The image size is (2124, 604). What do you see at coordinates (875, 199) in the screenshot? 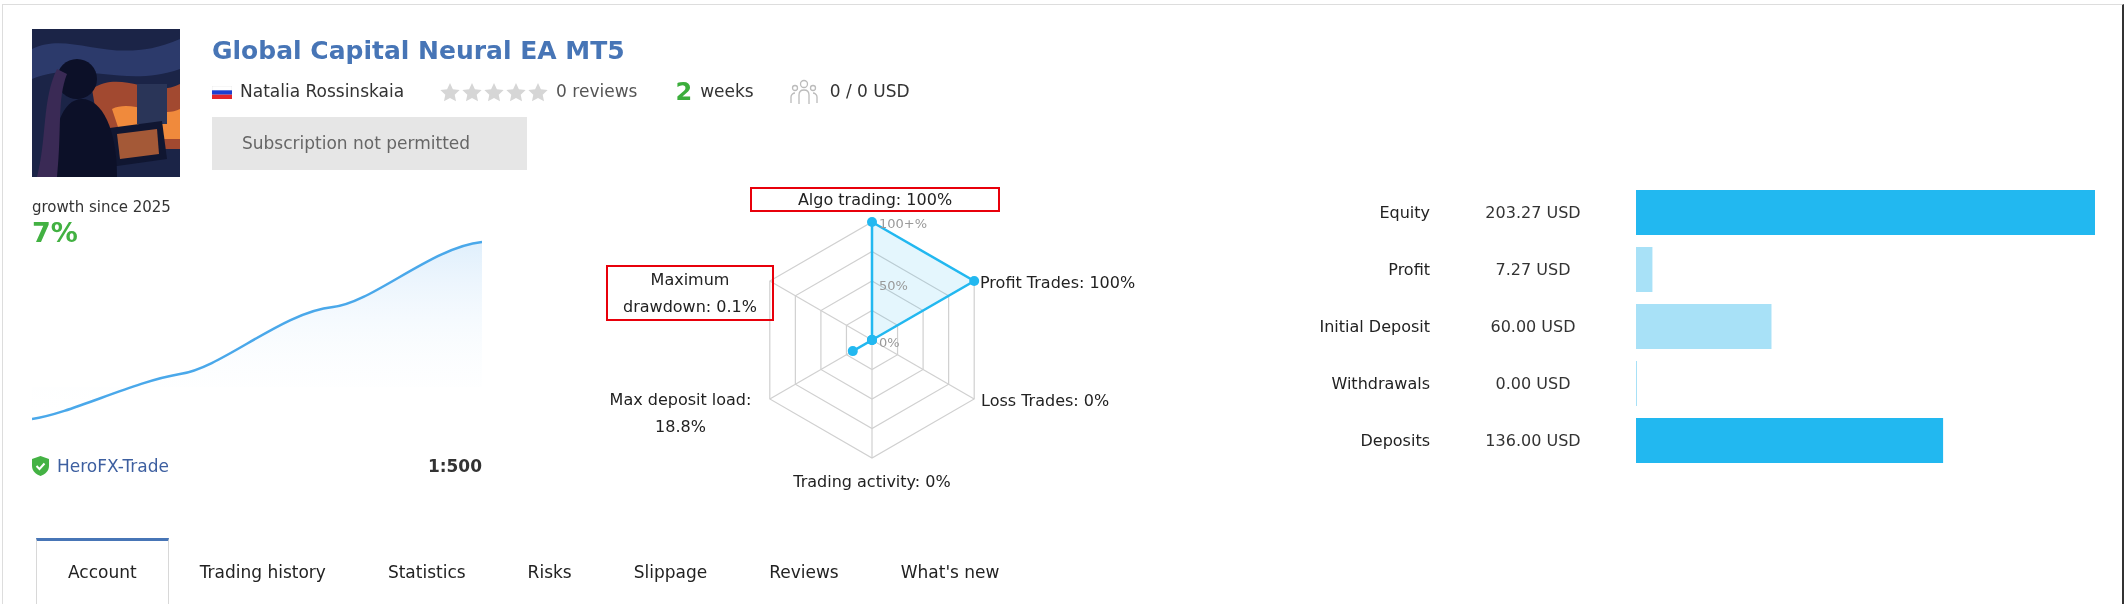
I see `radar-axis-label: Algo trading: 100%` at bounding box center [875, 199].